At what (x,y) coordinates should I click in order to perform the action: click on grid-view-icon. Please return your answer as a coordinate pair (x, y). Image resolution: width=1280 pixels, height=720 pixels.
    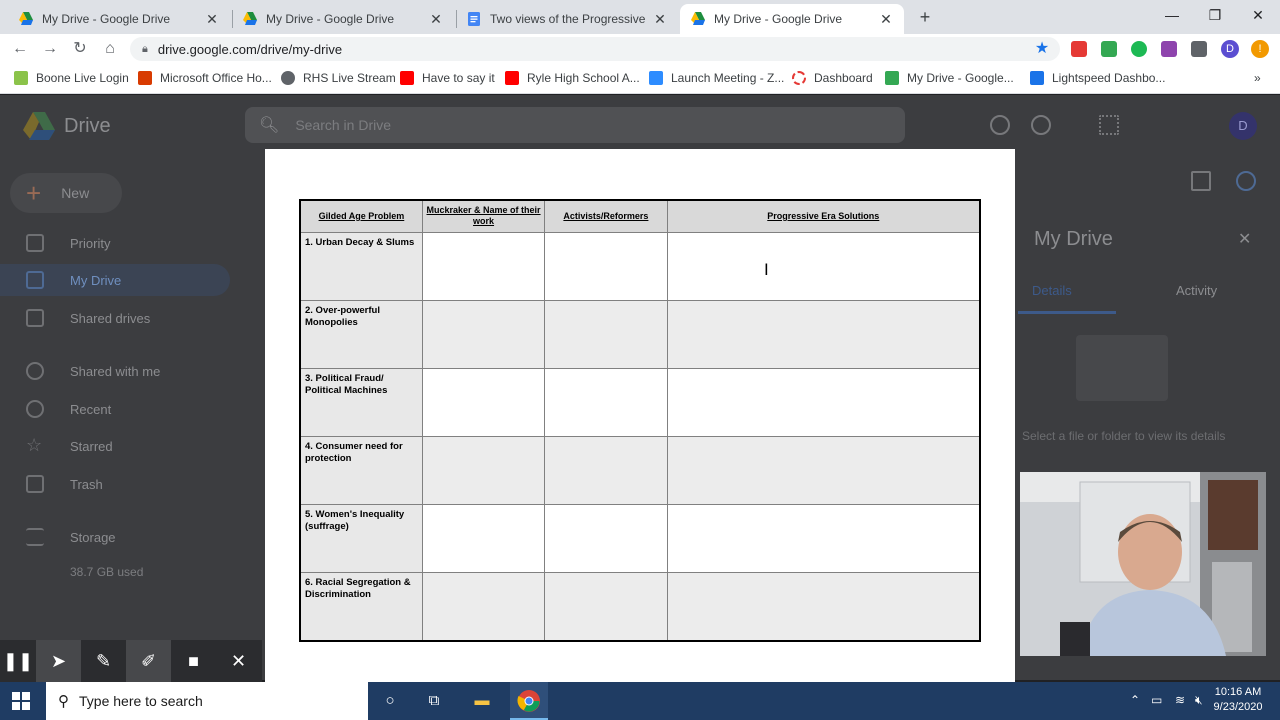
    Looking at the image, I should click on (1201, 181).